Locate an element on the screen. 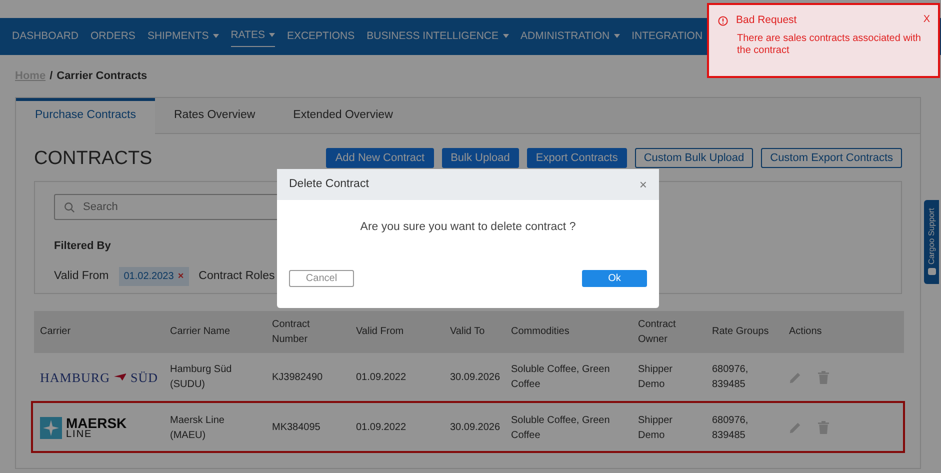 This screenshot has width=941, height=473. nav-link: ADMINISTRATION is located at coordinates (570, 36).